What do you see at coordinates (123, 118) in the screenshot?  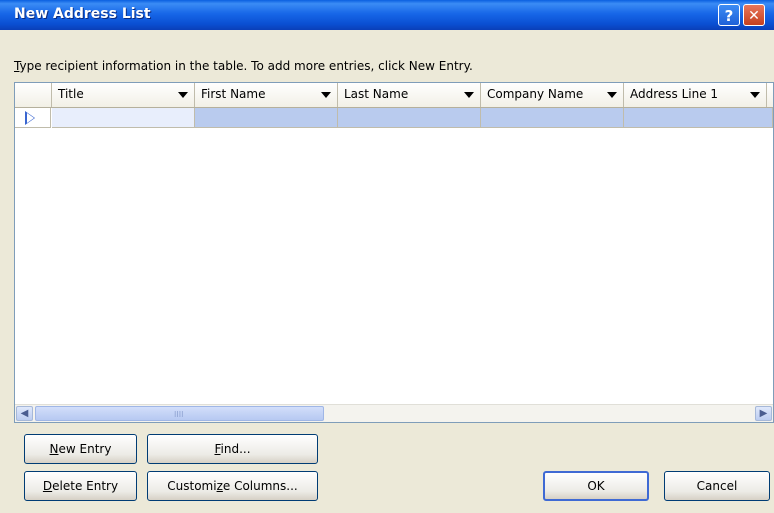 I see `cell-title` at bounding box center [123, 118].